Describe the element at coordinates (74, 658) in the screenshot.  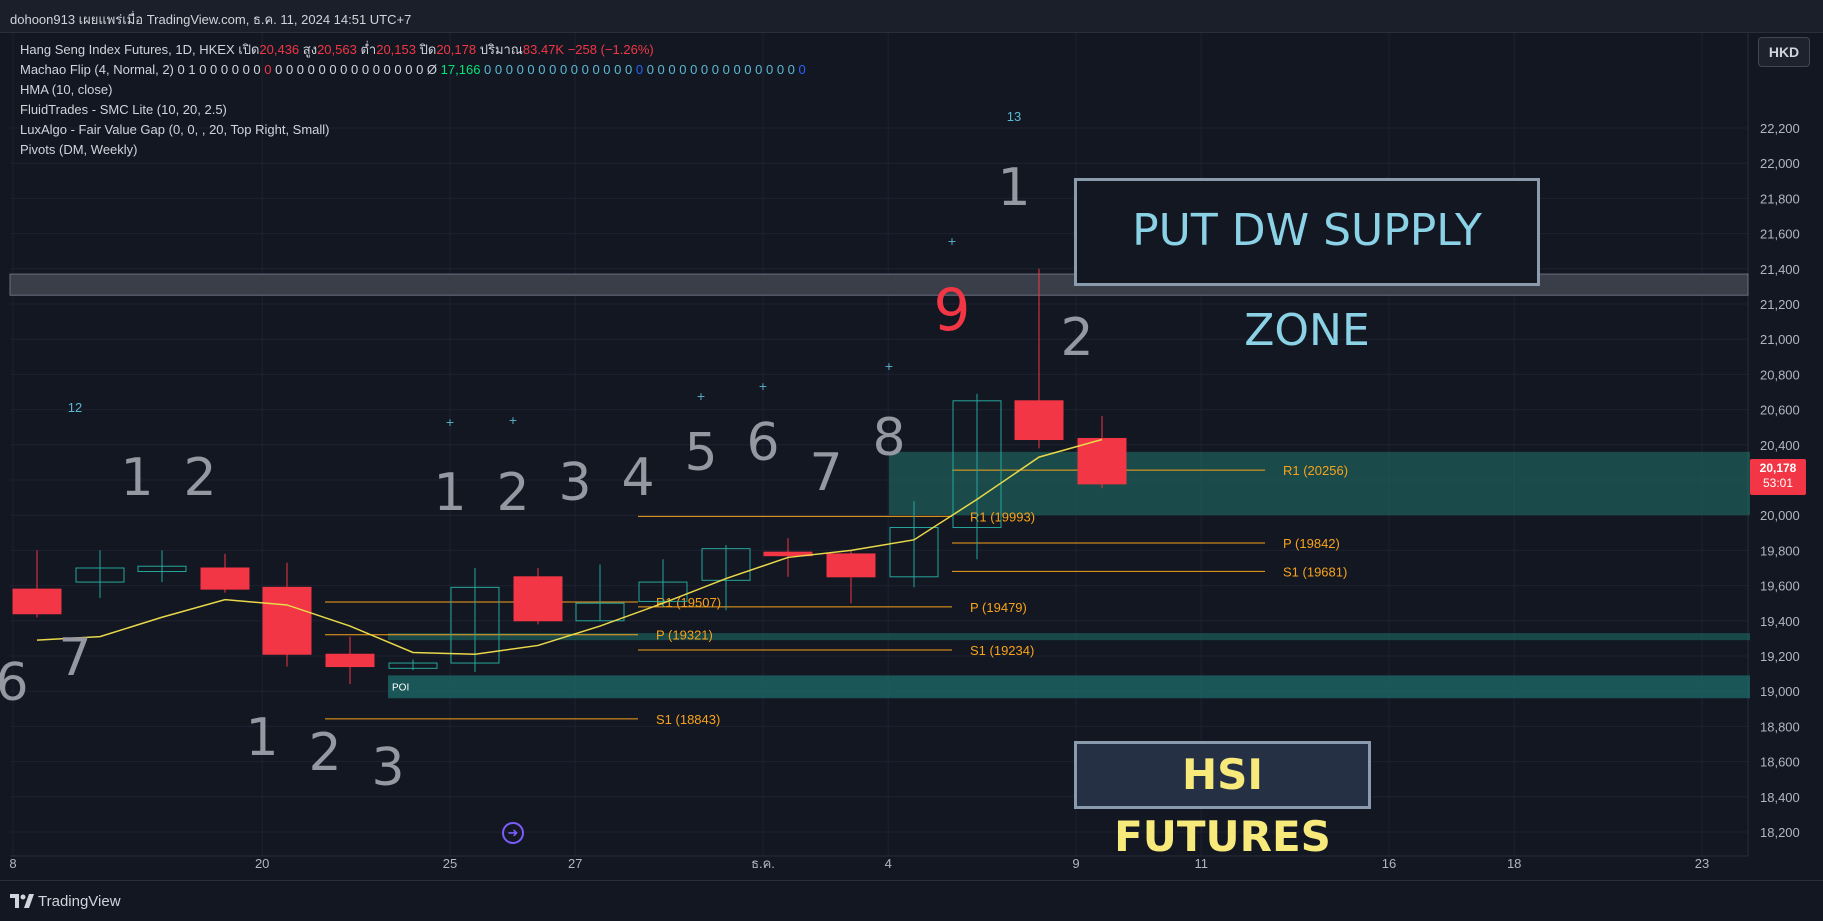
I see `count-number-below: 7` at that location.